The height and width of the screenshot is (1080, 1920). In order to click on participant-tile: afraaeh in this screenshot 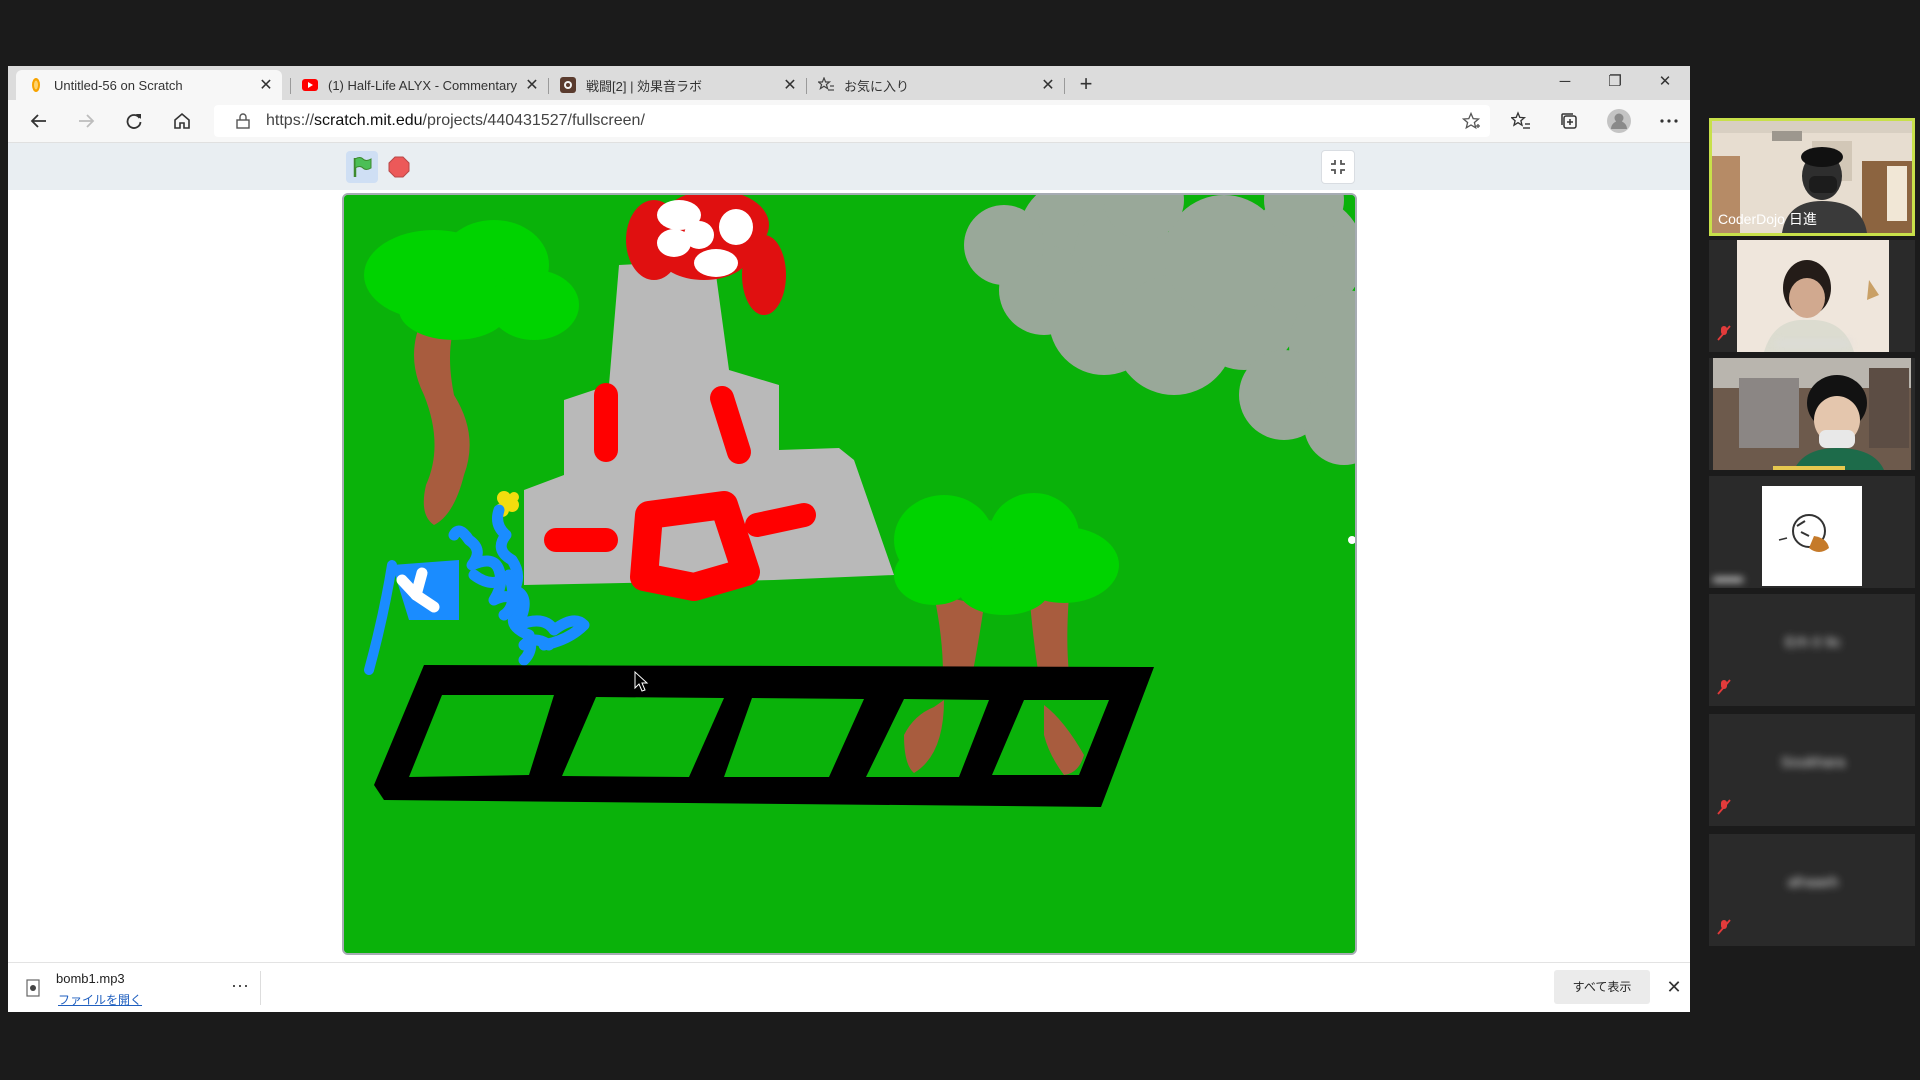, I will do `click(1812, 890)`.